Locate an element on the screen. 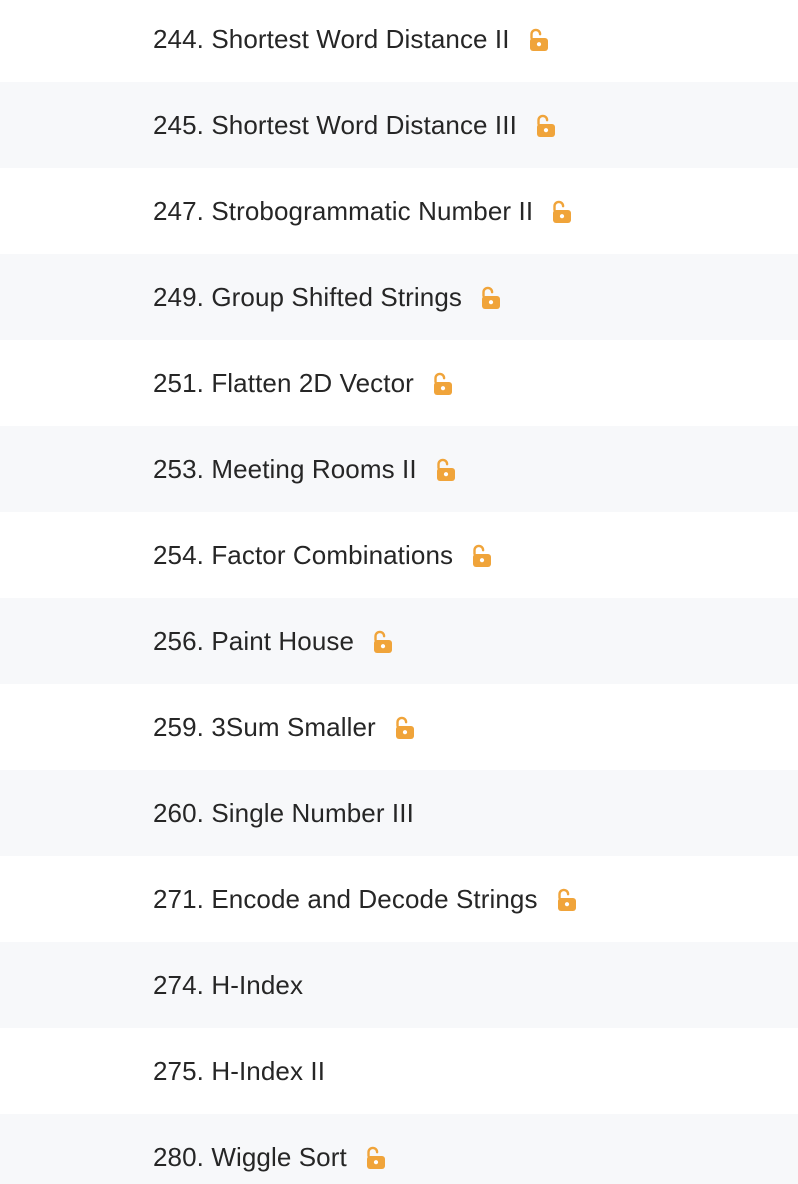 The image size is (798, 1184). problem-row: 251. Flatten 2D Vector is located at coordinates (399, 383).